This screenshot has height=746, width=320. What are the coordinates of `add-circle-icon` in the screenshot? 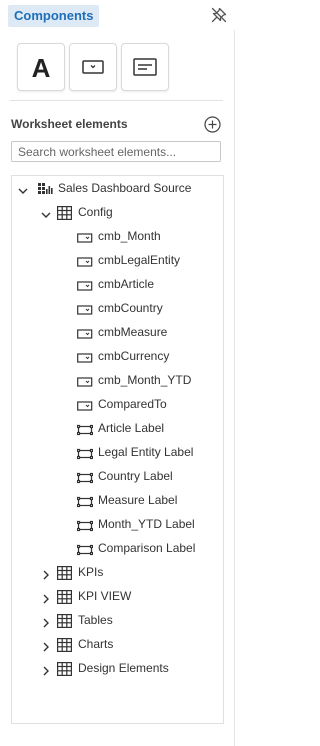 It's located at (212, 124).